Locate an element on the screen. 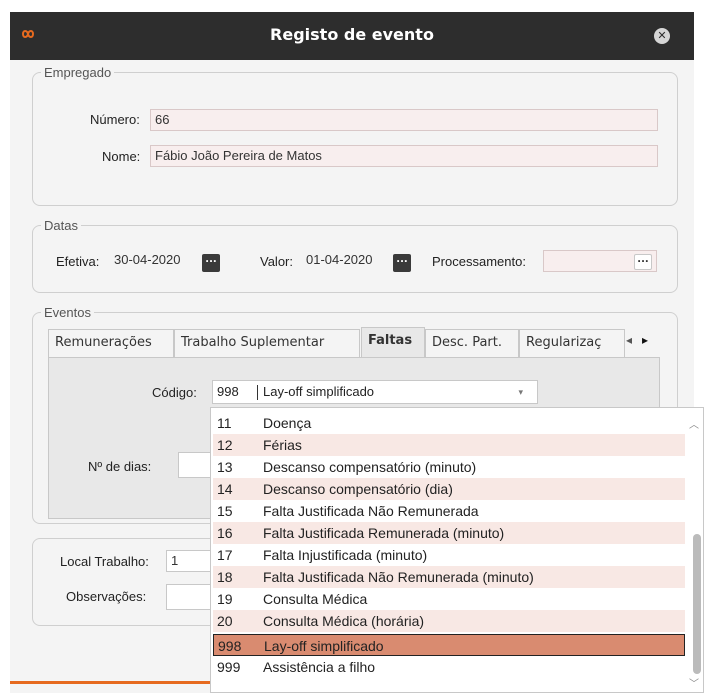  observacoes-field is located at coordinates (191, 597).